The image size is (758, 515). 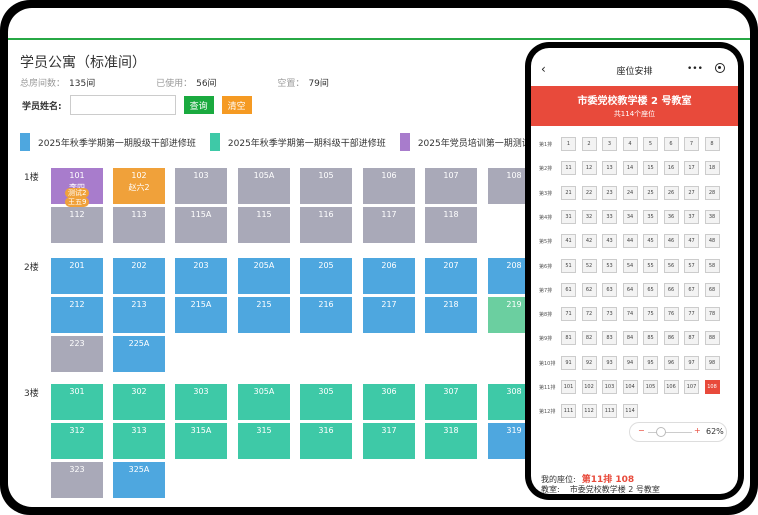 What do you see at coordinates (264, 402) in the screenshot?
I see `room-cell: 305A` at bounding box center [264, 402].